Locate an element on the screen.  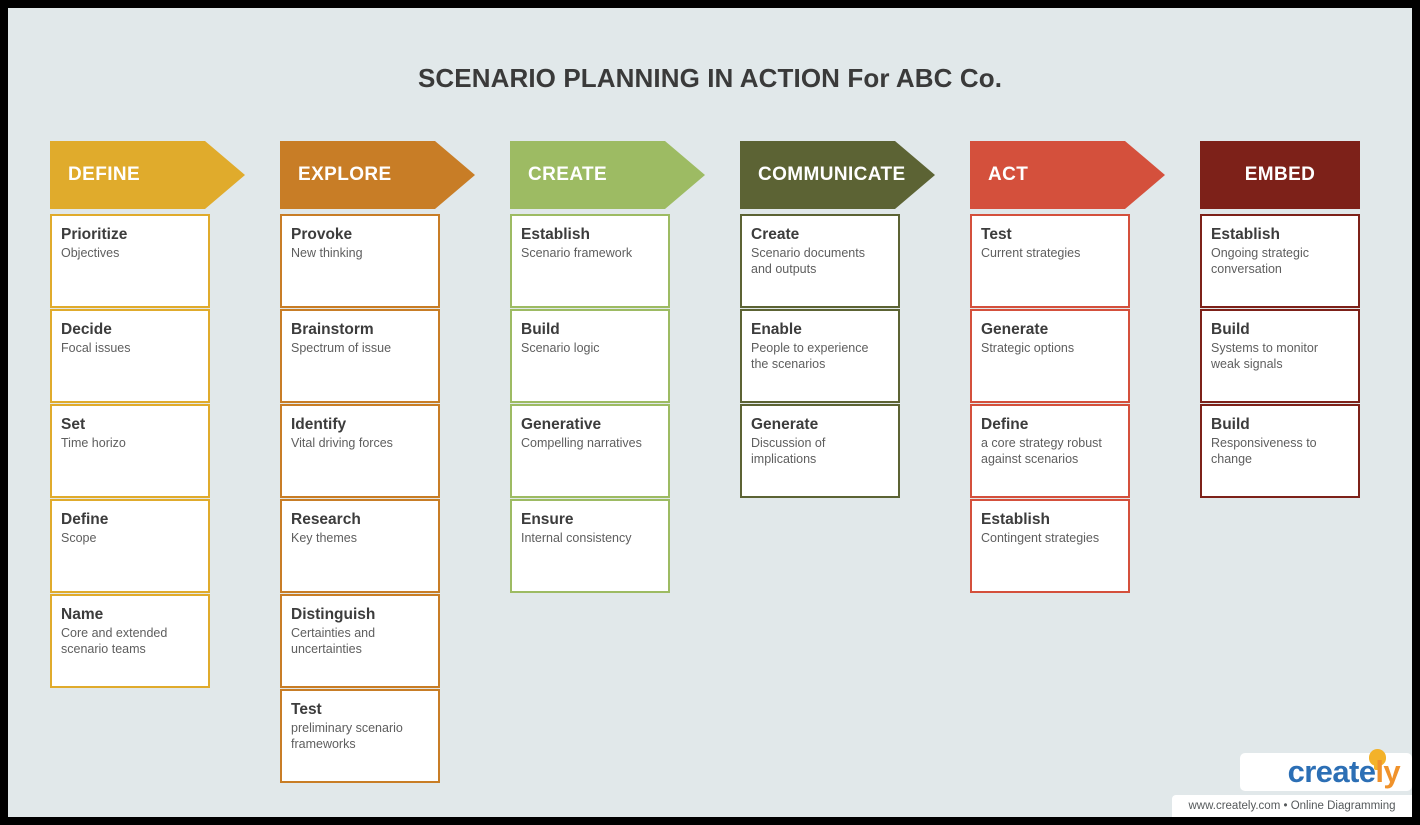
column-header: DEFINE is located at coordinates (165, 175).